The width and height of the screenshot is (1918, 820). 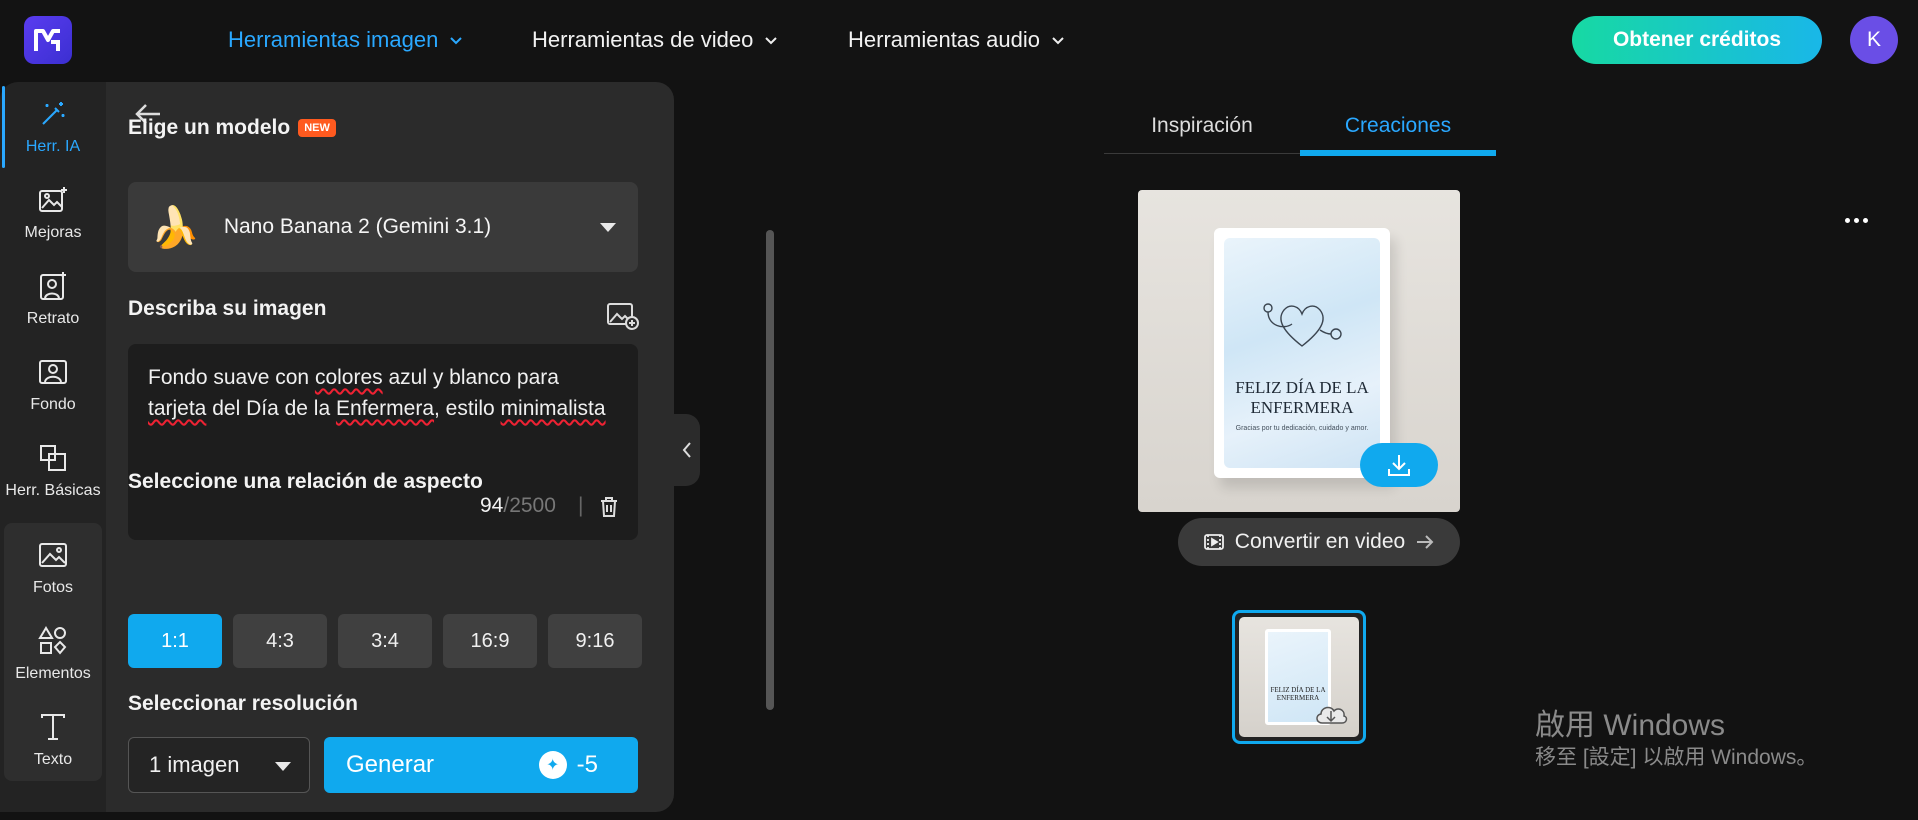 What do you see at coordinates (53, 727) in the screenshot?
I see `text-icon` at bounding box center [53, 727].